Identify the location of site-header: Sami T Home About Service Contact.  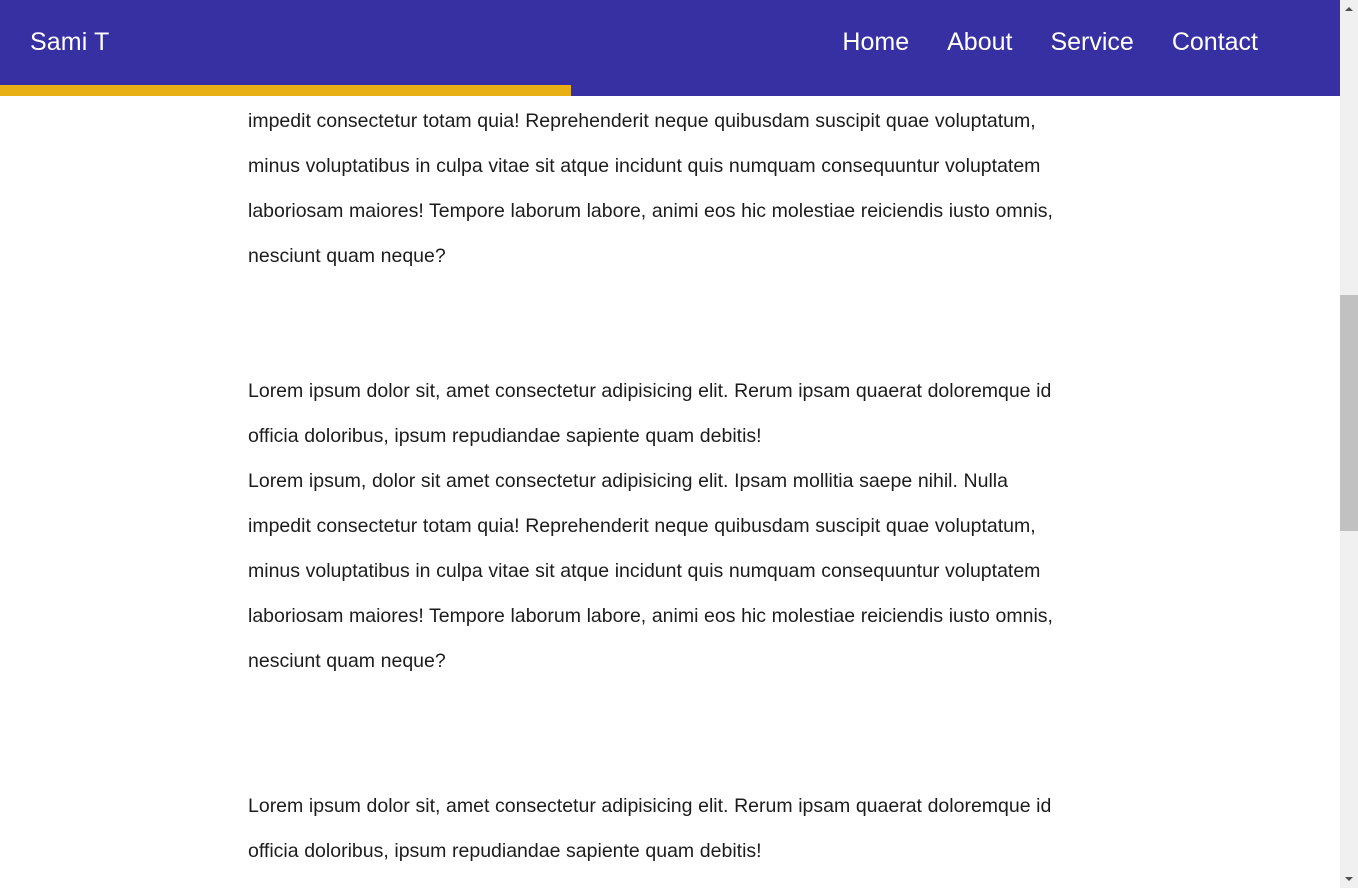
(670, 48).